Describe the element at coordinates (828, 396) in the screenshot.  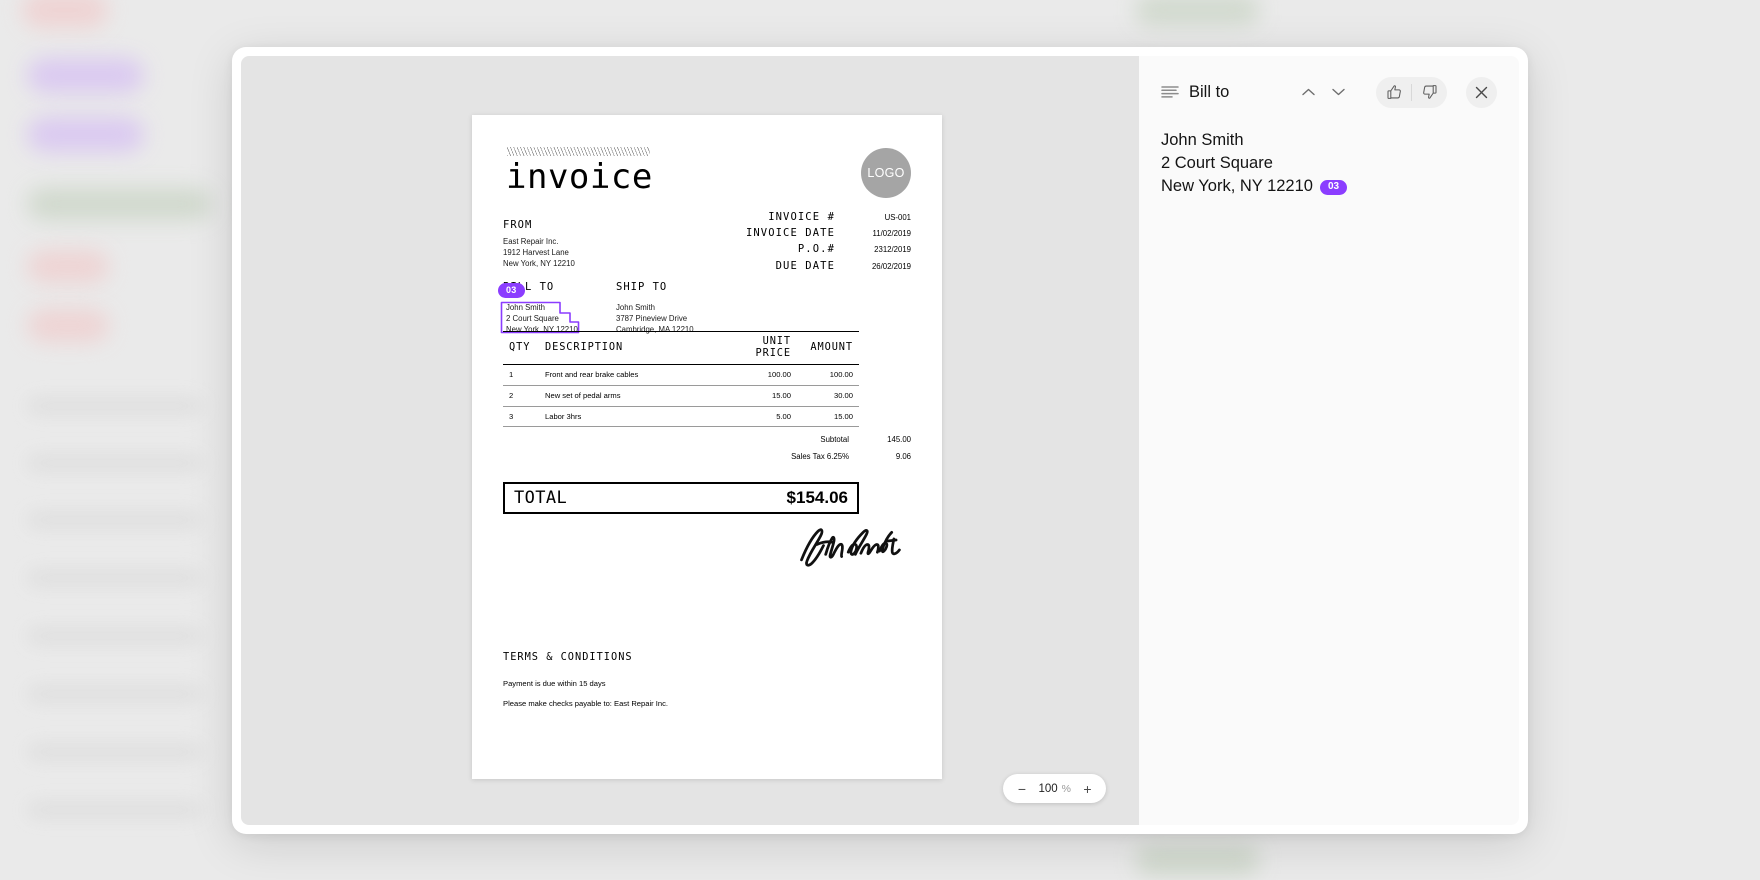
I see `cell-amount: 30.00` at that location.